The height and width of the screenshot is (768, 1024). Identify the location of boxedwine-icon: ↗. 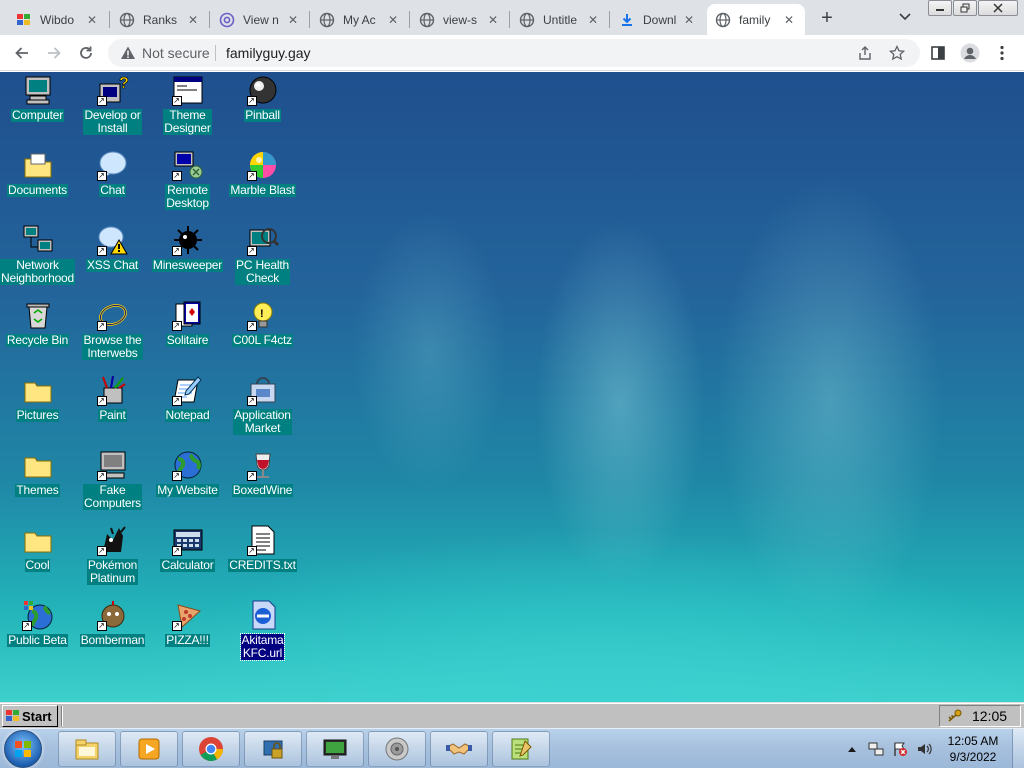
(262, 465).